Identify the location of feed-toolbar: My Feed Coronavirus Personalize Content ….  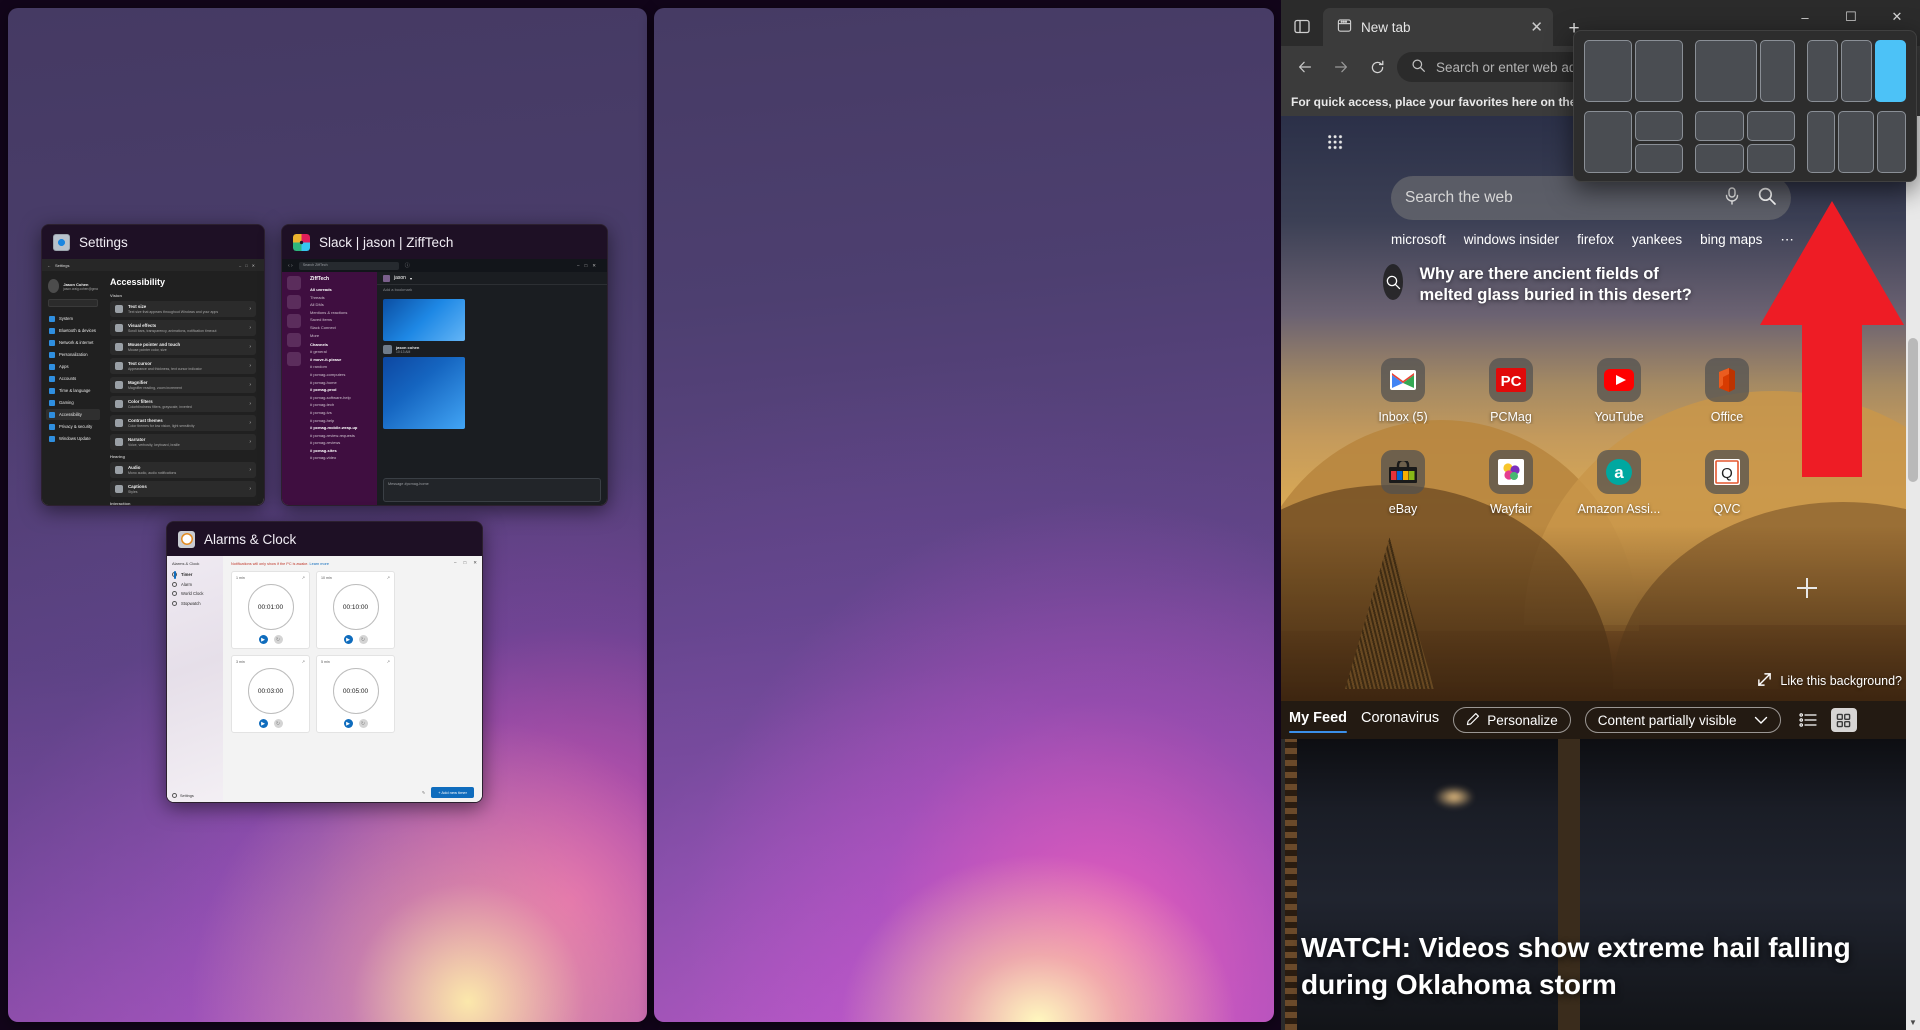
(1600, 720).